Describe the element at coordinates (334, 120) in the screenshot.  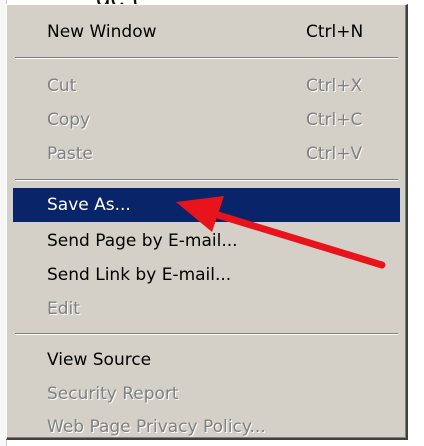
I see `menu-item-shortcut: Ctrl+C` at that location.